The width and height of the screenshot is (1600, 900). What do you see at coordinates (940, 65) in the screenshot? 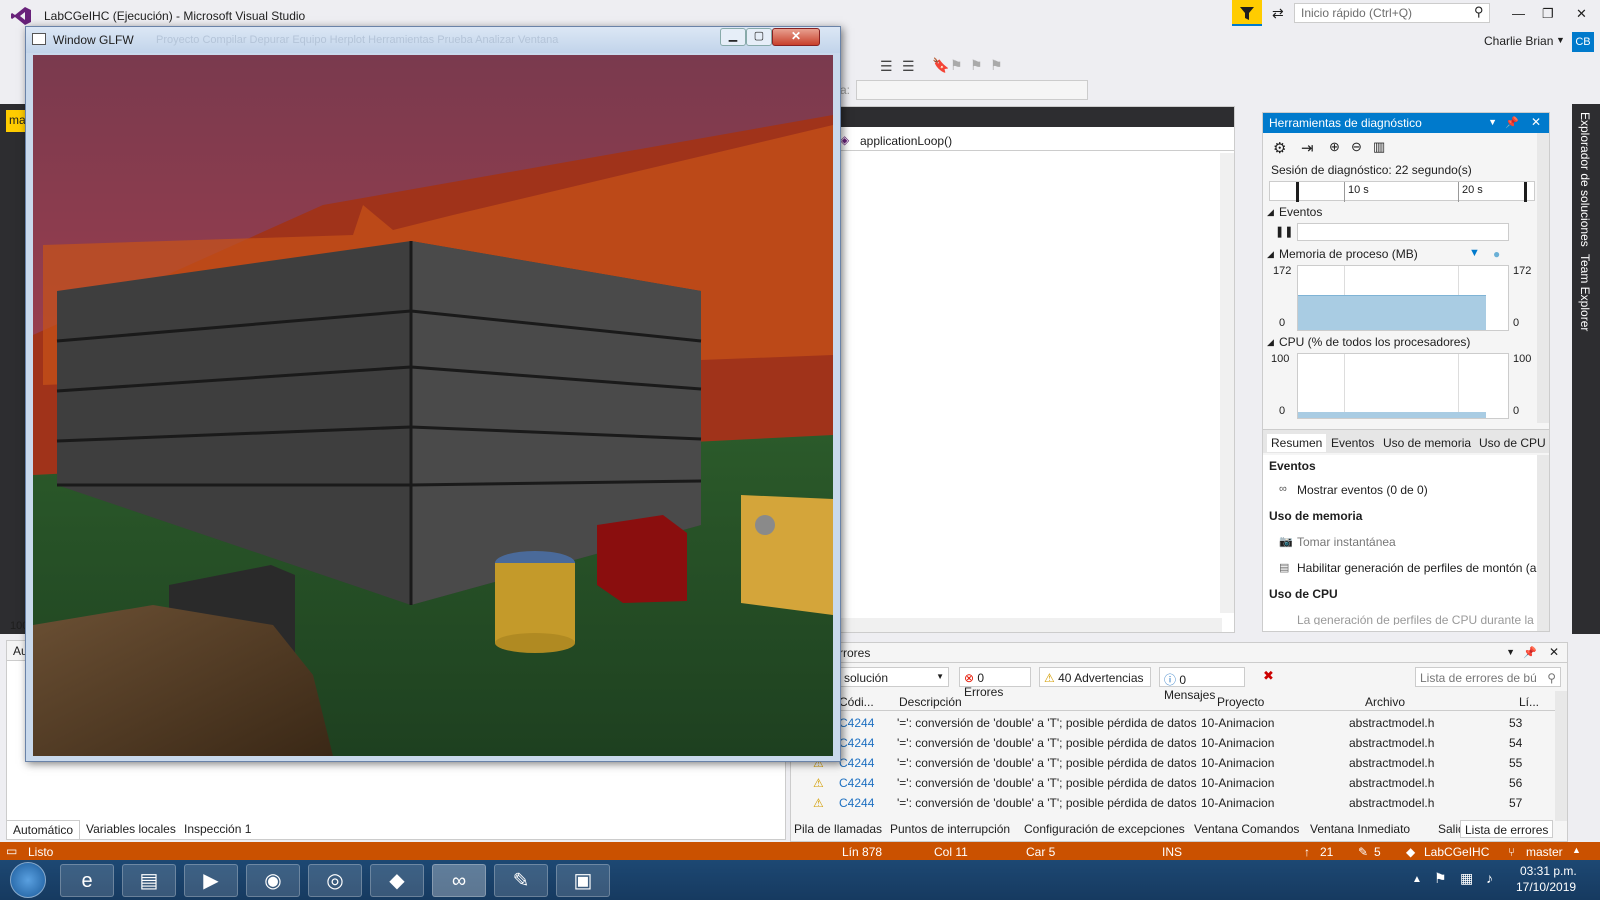
I see `bookmark-icon: 🔖` at bounding box center [940, 65].